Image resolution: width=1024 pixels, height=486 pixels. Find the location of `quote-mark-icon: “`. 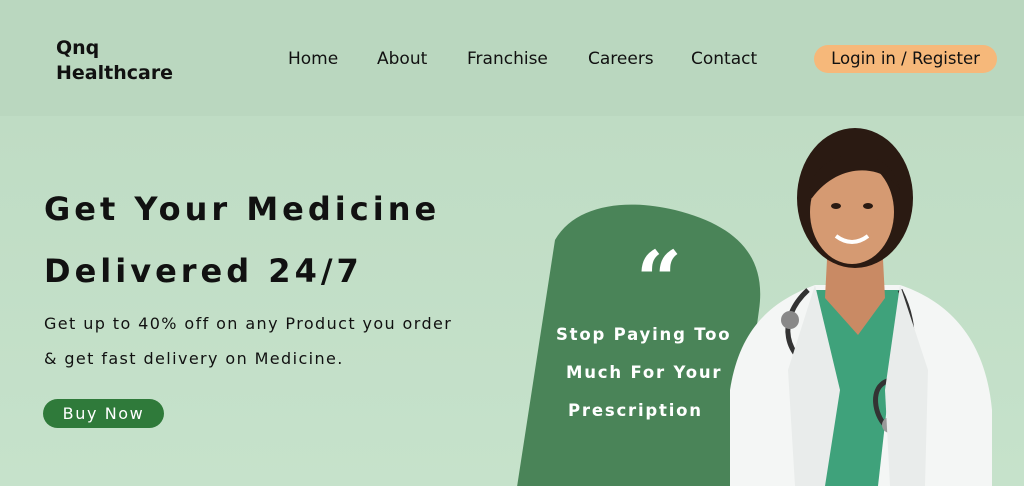

quote-mark-icon: “ is located at coordinates (659, 280).